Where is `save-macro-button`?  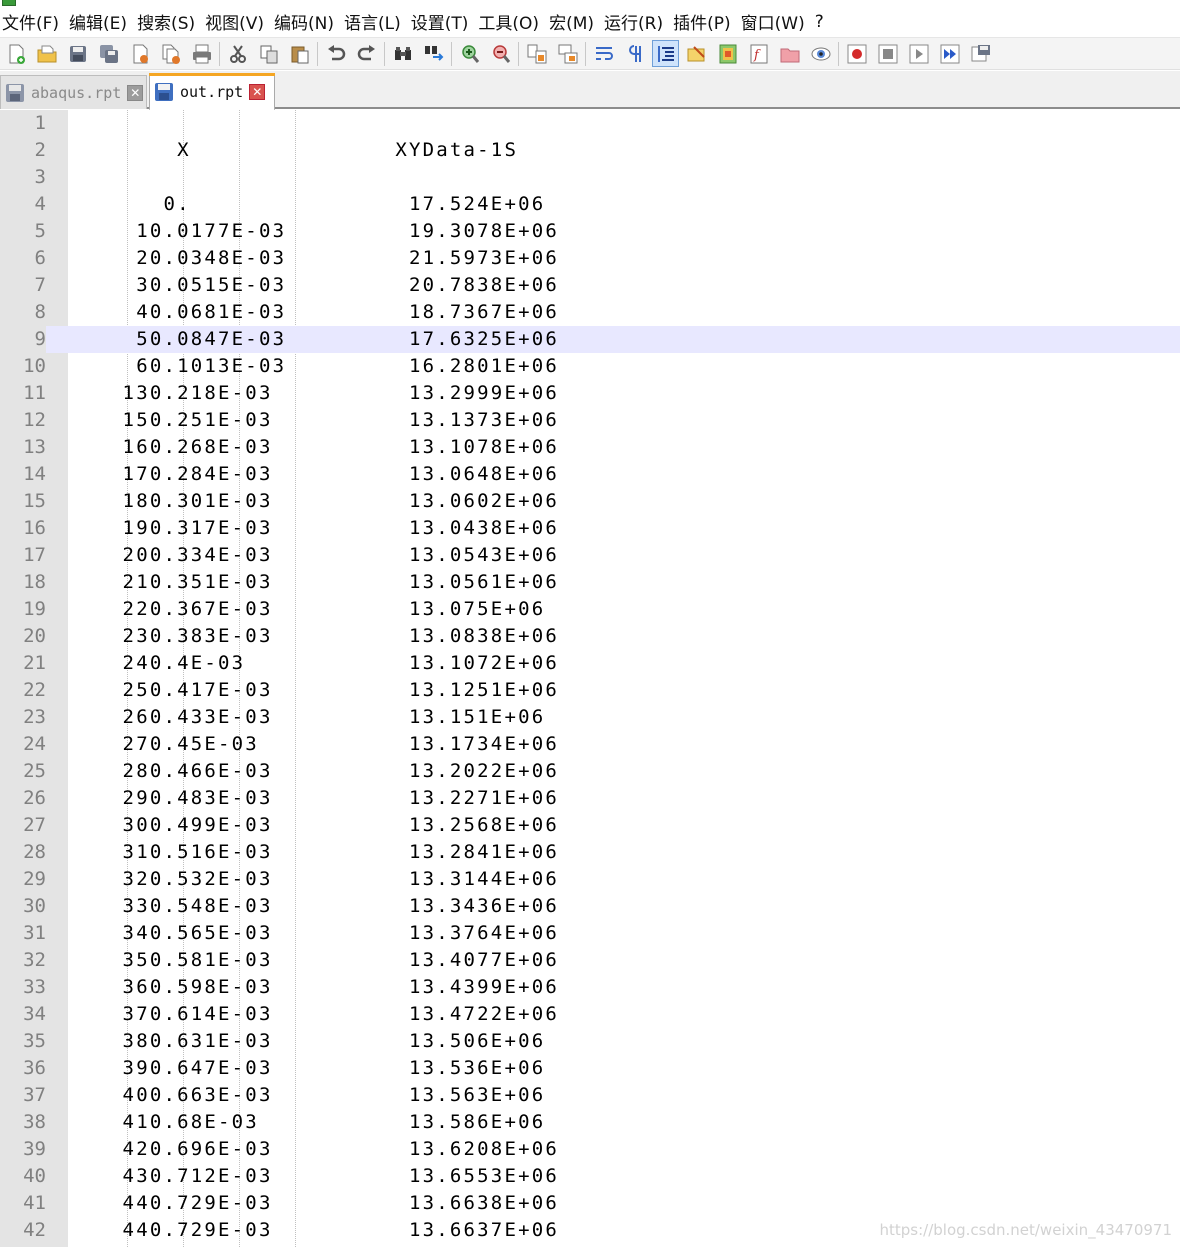 save-macro-button is located at coordinates (980, 53).